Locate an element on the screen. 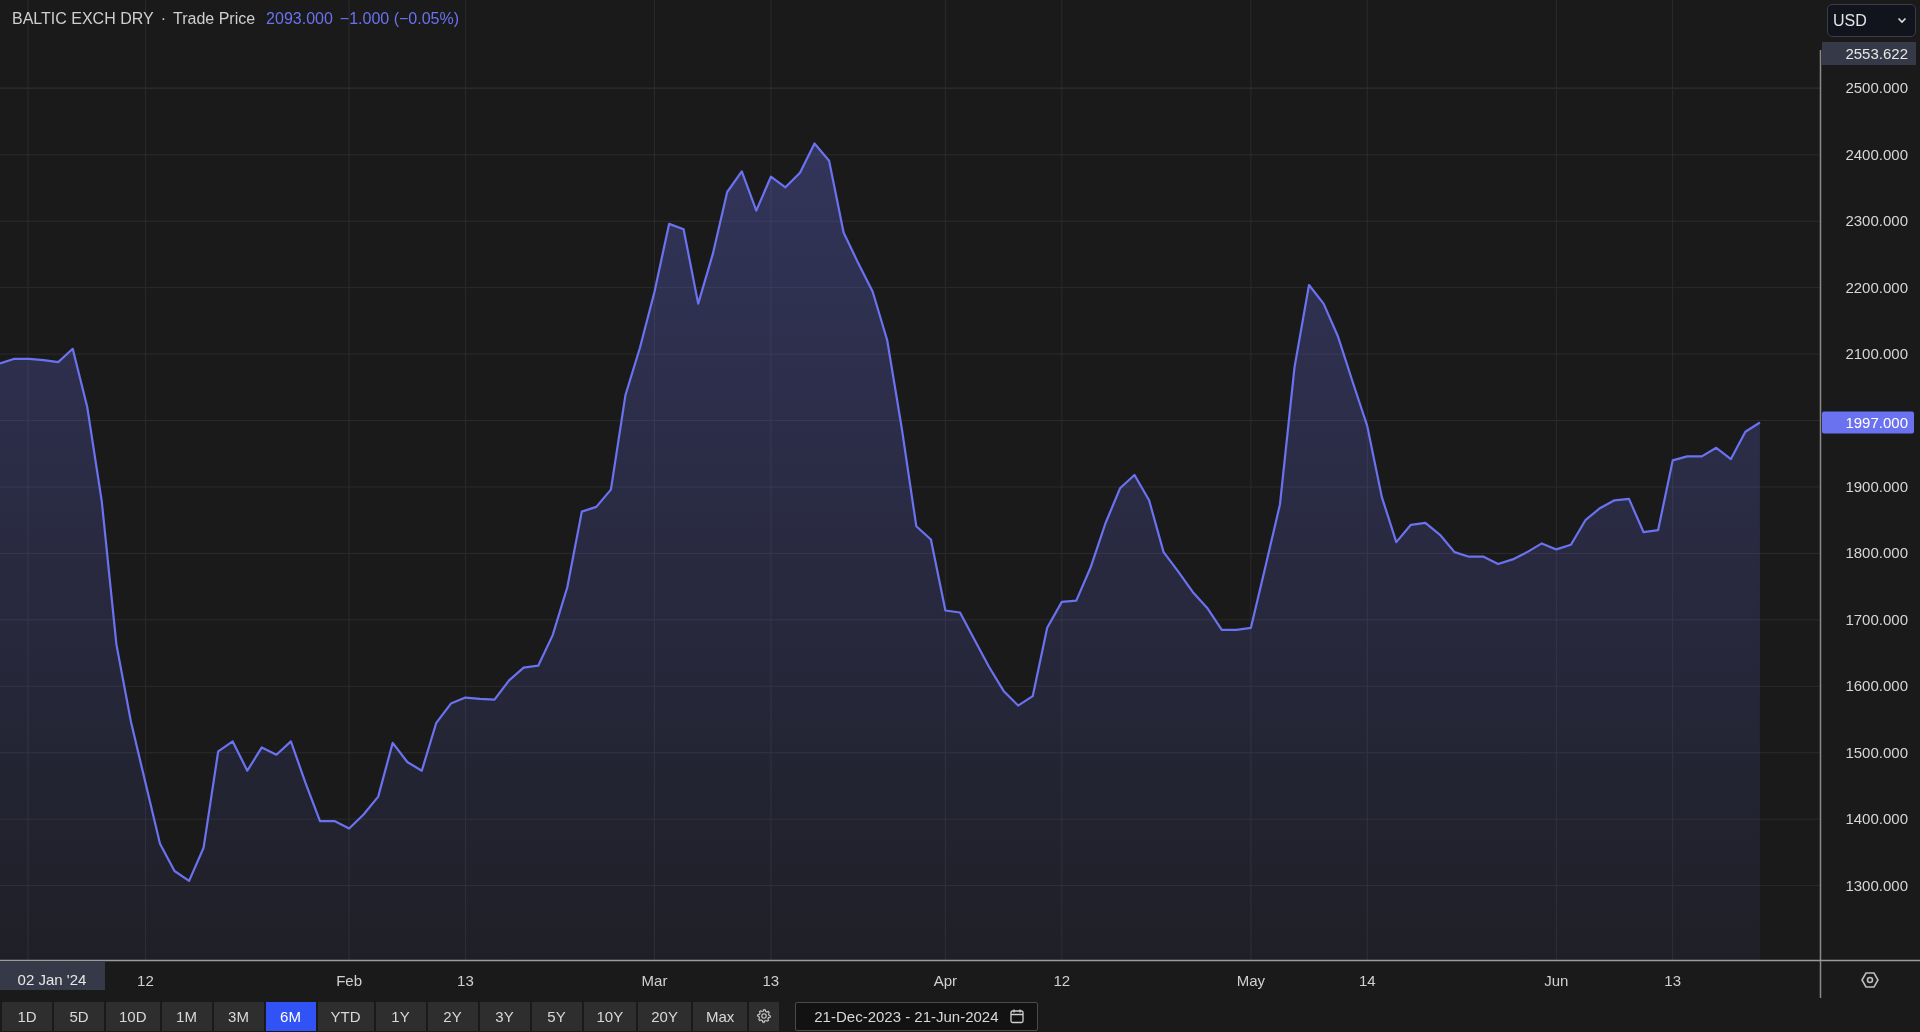  y-axis-label: 2300.000 is located at coordinates (1876, 221).